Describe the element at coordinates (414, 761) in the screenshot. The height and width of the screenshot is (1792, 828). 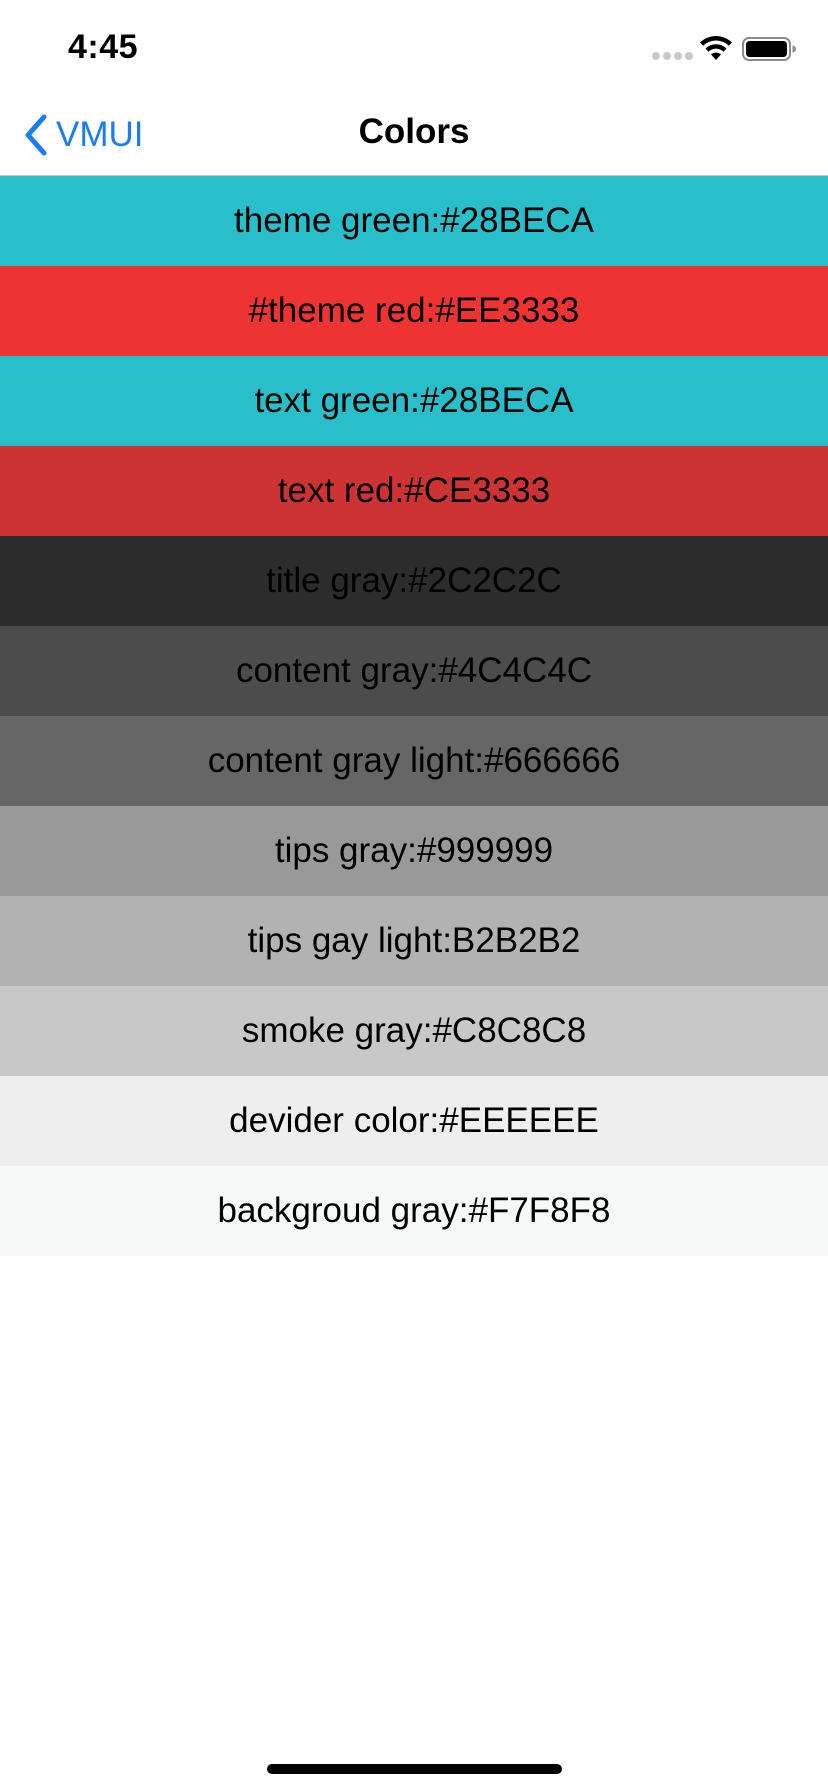
I see `color-row-content-gray-light: content gray light:#666666` at that location.